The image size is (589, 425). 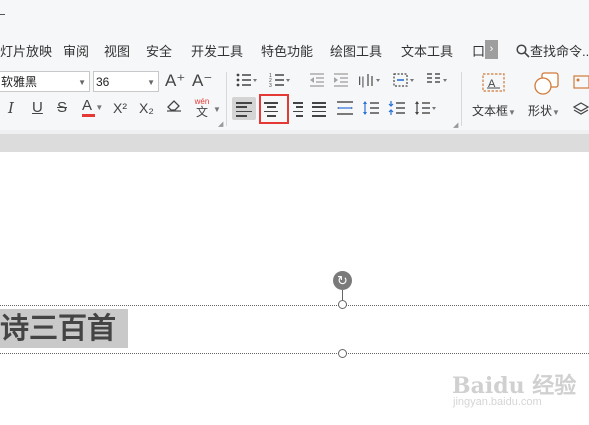 I want to click on underline-button: U, so click(x=37, y=108).